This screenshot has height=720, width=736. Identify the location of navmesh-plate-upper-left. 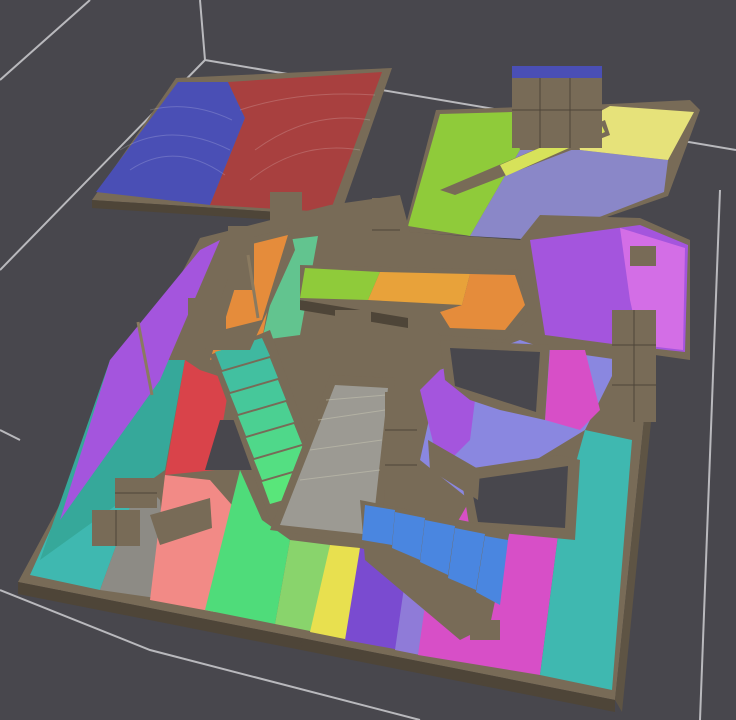
(242, 146).